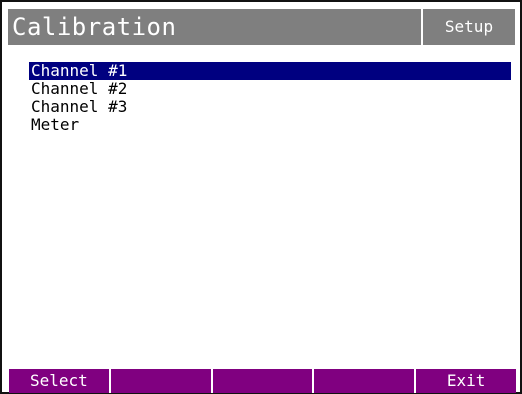 This screenshot has height=394, width=522. Describe the element at coordinates (270, 125) in the screenshot. I see `menu-item-meter: Meter` at that location.